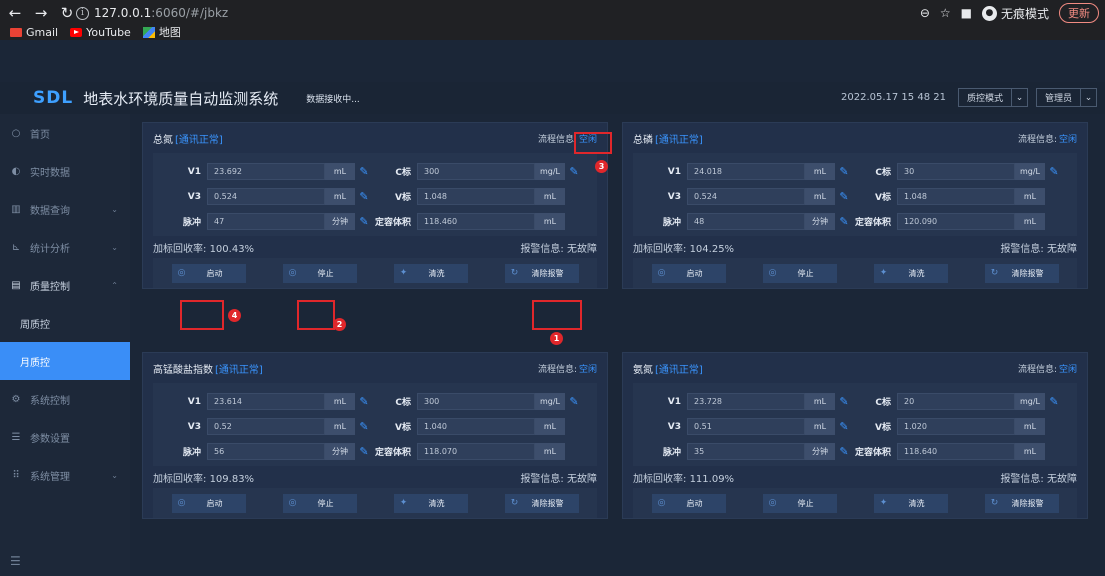  What do you see at coordinates (671, 223) in the screenshot?
I see `pulse-label: 脉冲` at bounding box center [671, 223].